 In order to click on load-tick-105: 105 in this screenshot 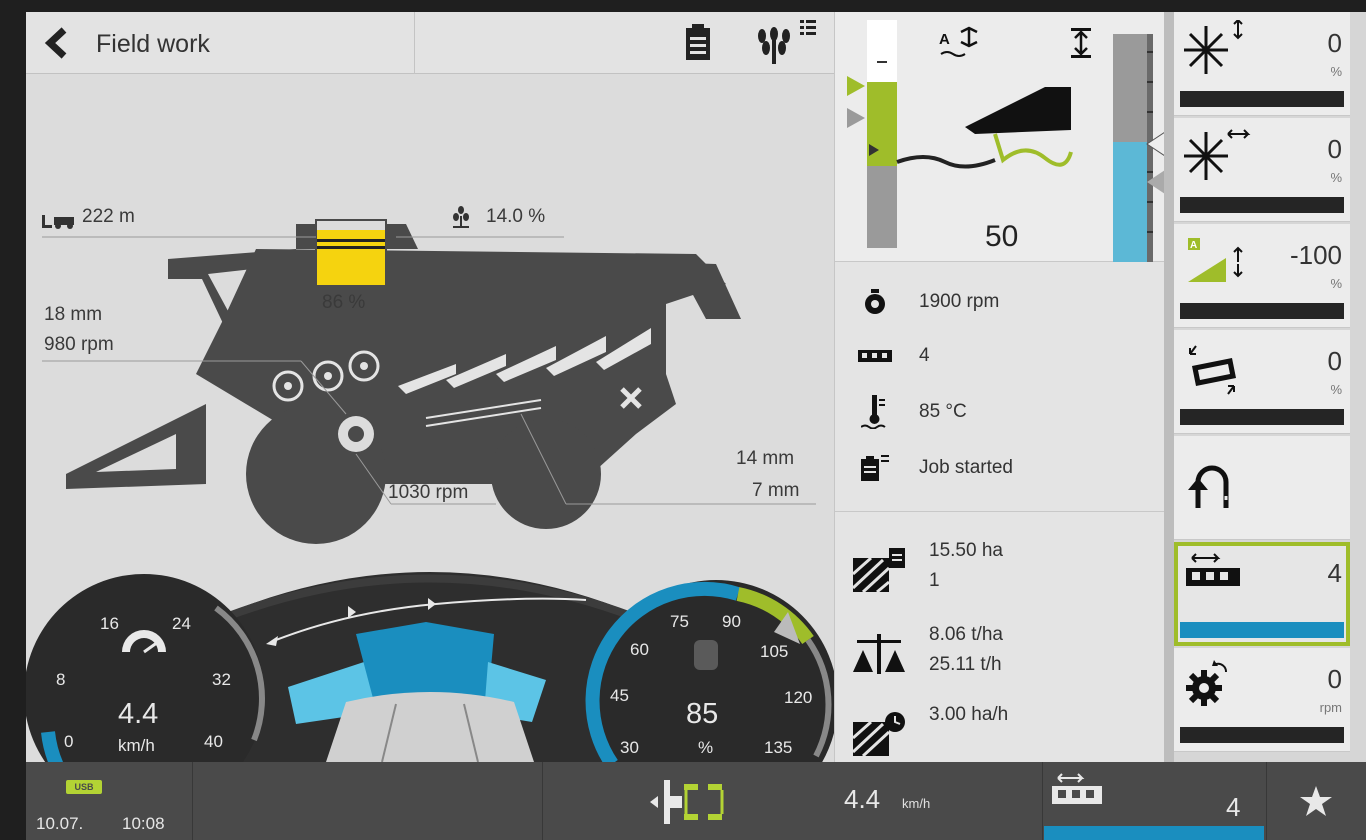, I will do `click(774, 651)`.